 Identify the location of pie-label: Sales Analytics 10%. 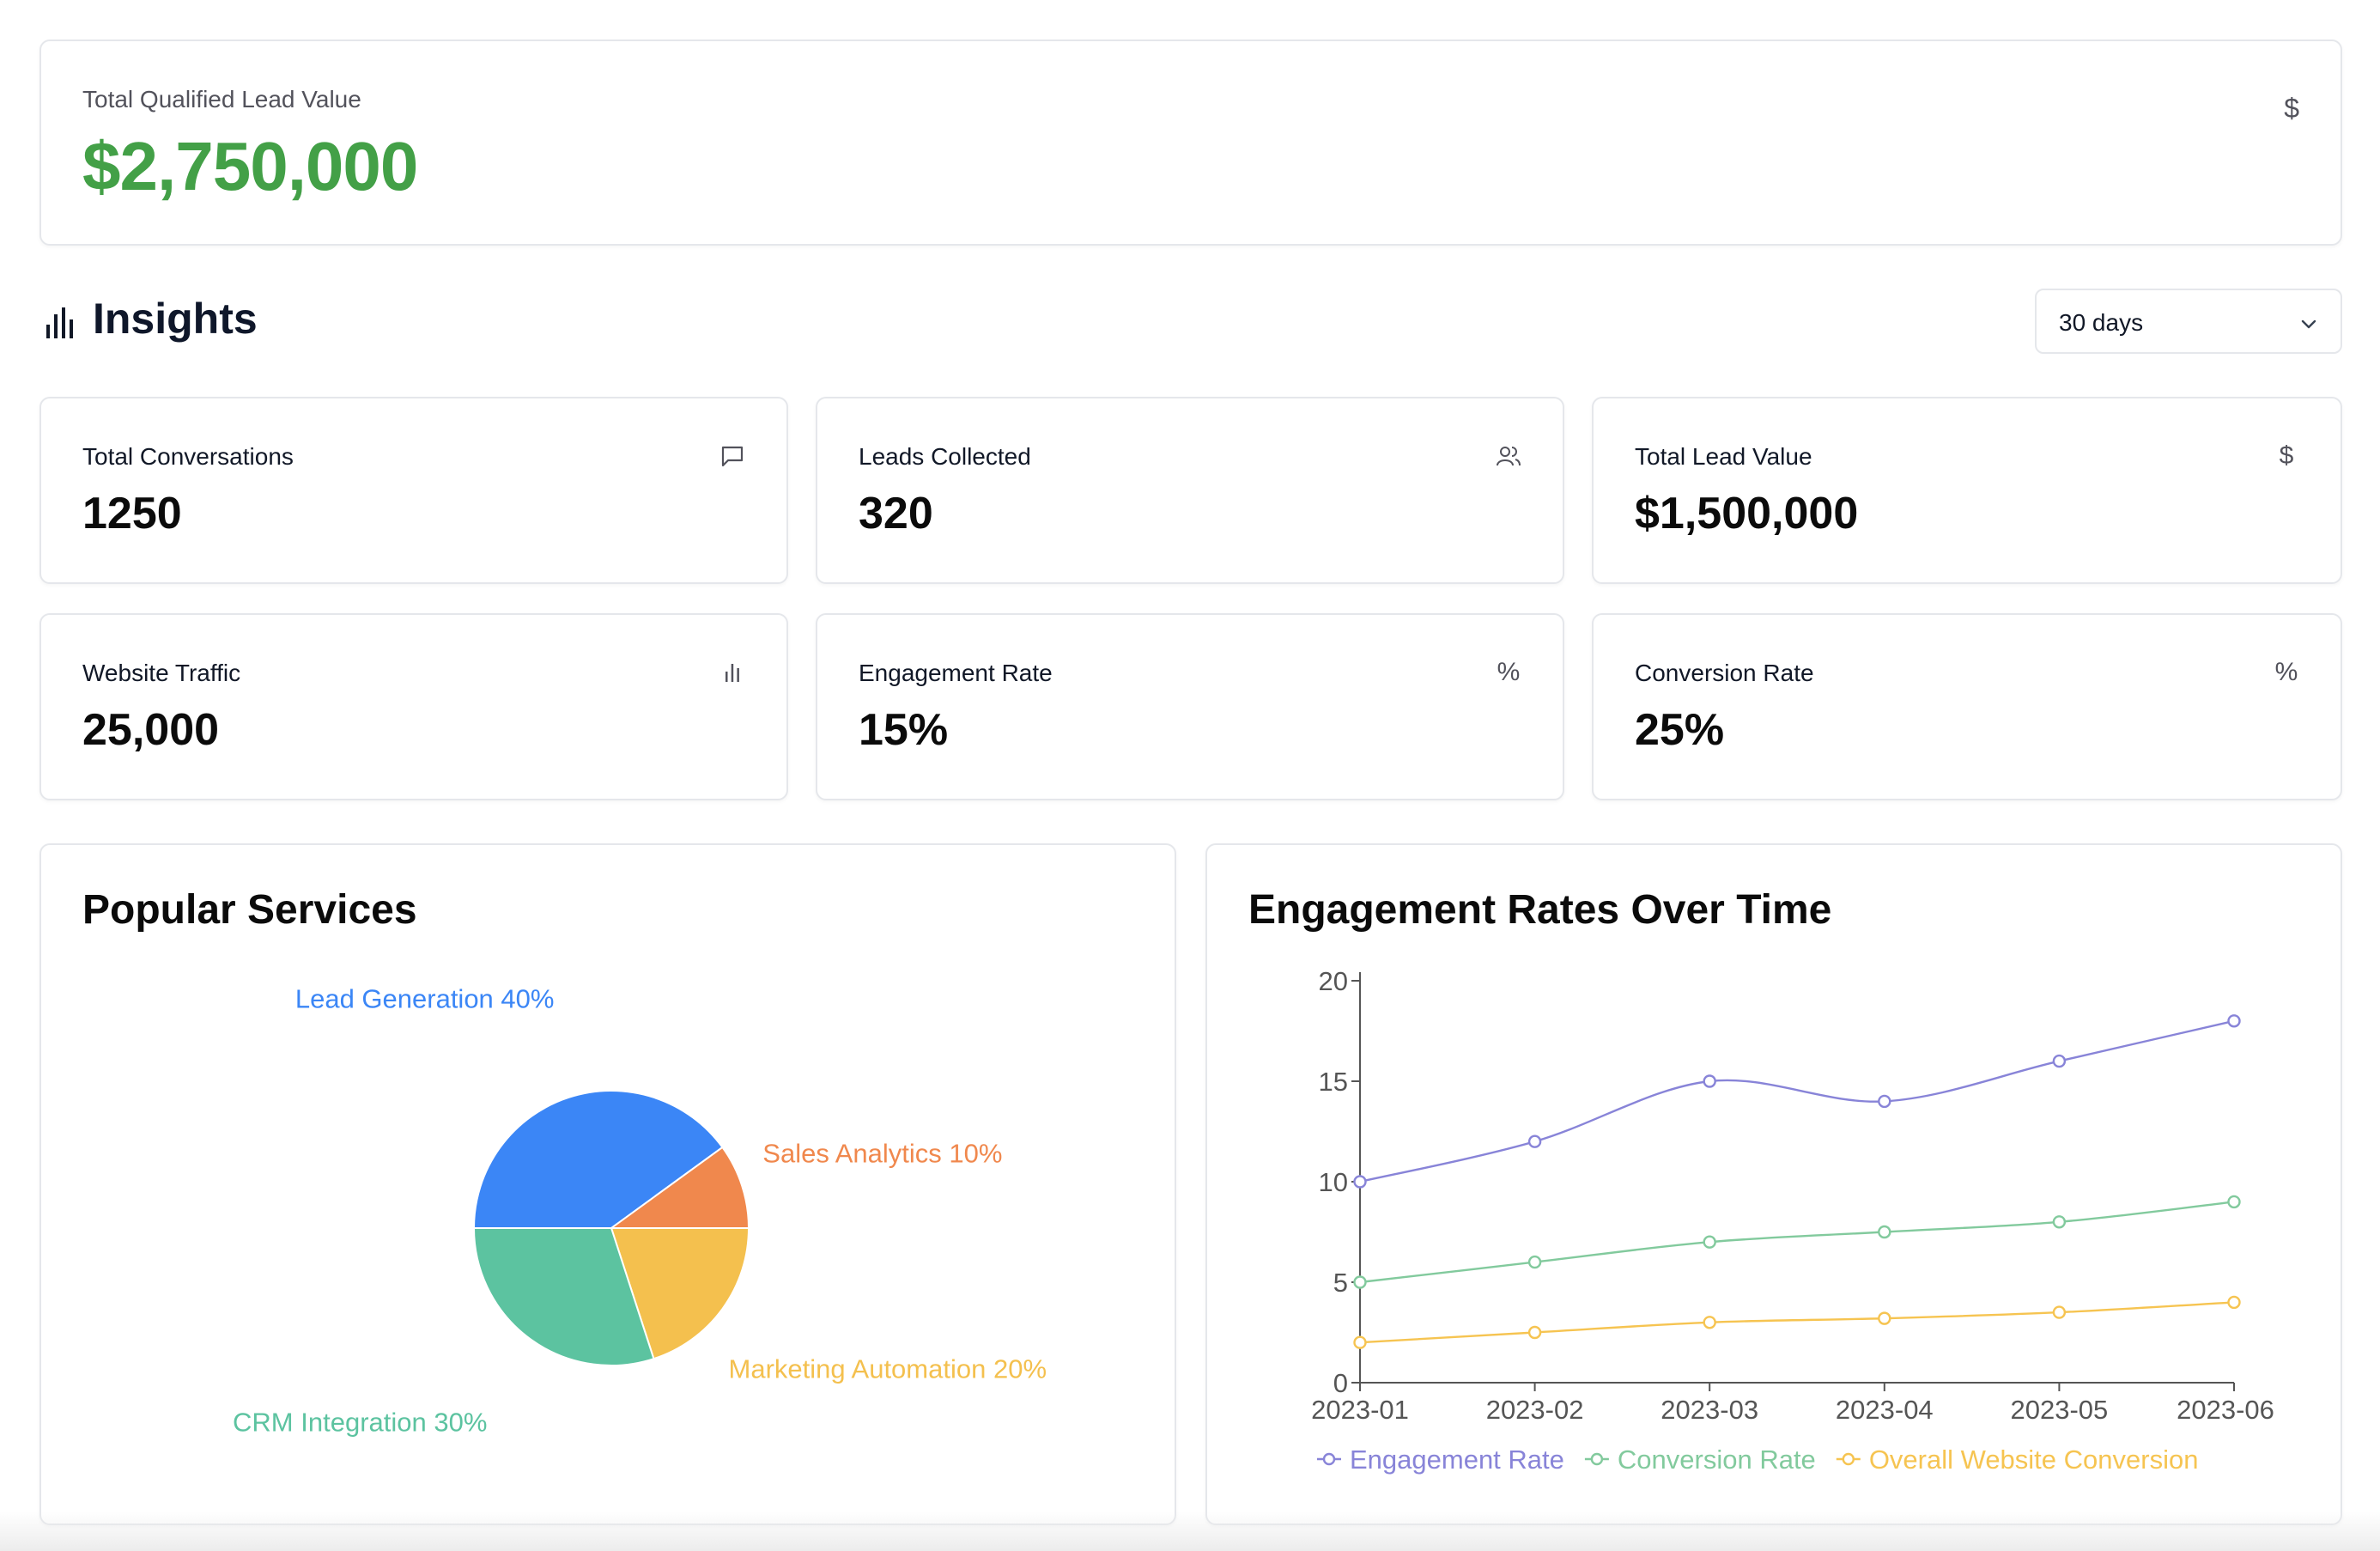
(882, 1153).